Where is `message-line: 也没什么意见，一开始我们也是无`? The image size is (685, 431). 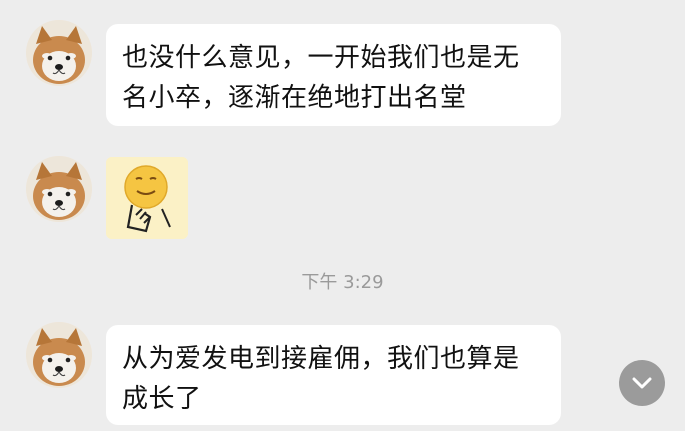 message-line: 也没什么意见，一开始我们也是无 is located at coordinates (321, 58).